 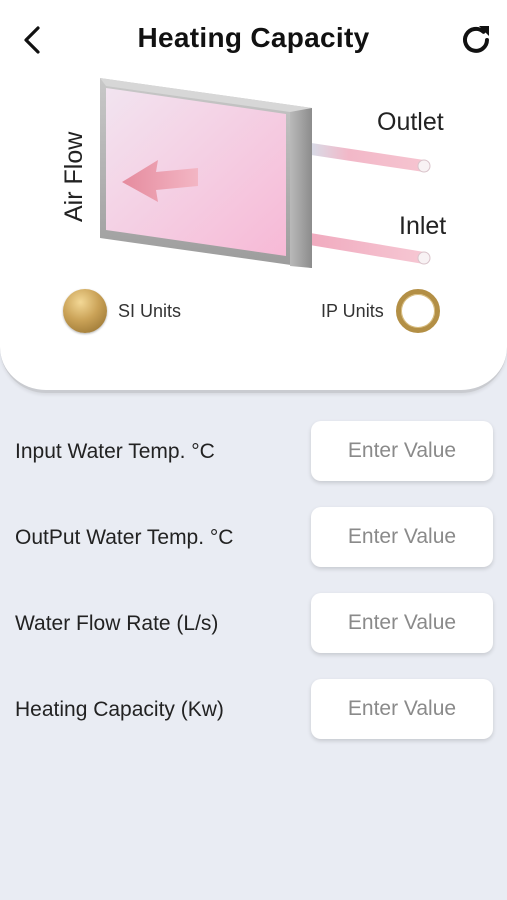 I want to click on si-units-option: SI Units, so click(x=122, y=311).